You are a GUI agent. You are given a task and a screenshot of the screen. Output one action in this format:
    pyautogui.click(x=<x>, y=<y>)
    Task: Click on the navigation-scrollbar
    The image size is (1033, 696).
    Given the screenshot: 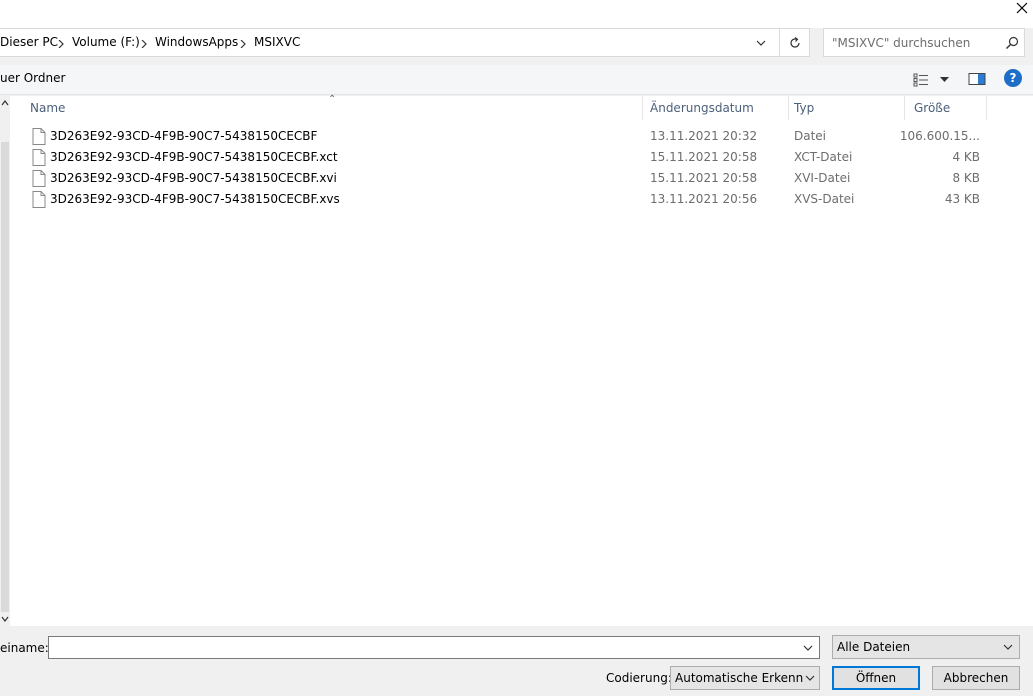 What is the action you would take?
    pyautogui.click(x=5, y=361)
    